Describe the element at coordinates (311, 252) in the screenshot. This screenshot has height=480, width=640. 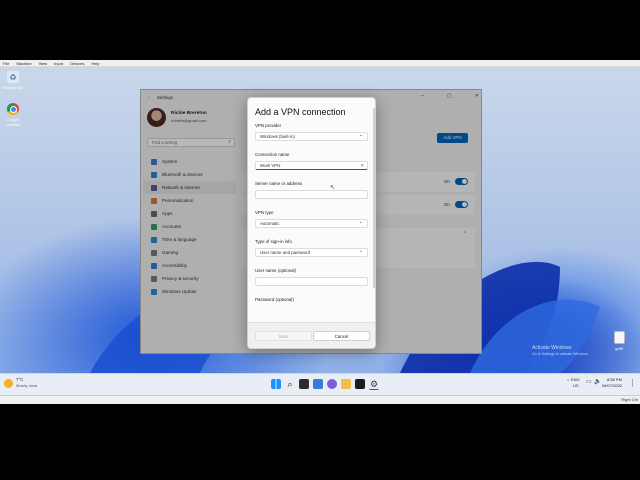
I see `signin-type-select: User name and password` at that location.